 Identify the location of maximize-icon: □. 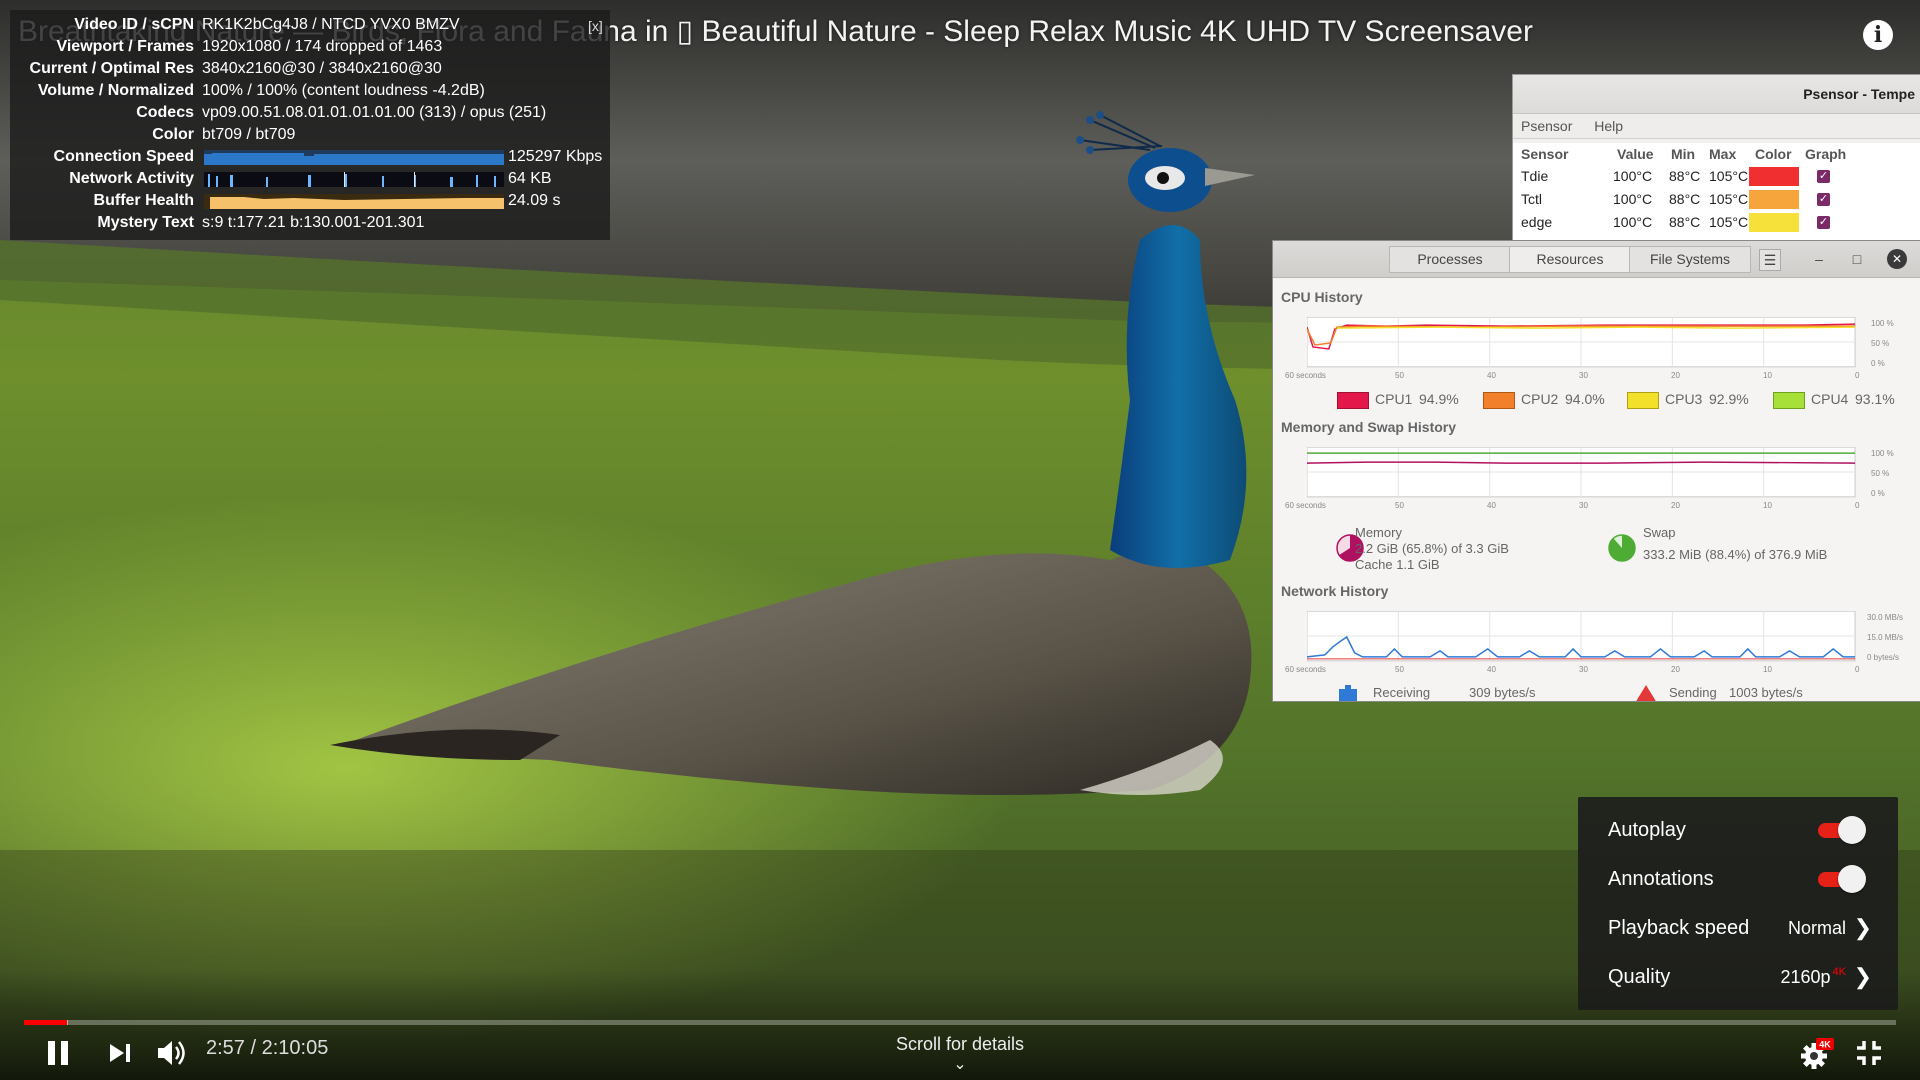
(1857, 259).